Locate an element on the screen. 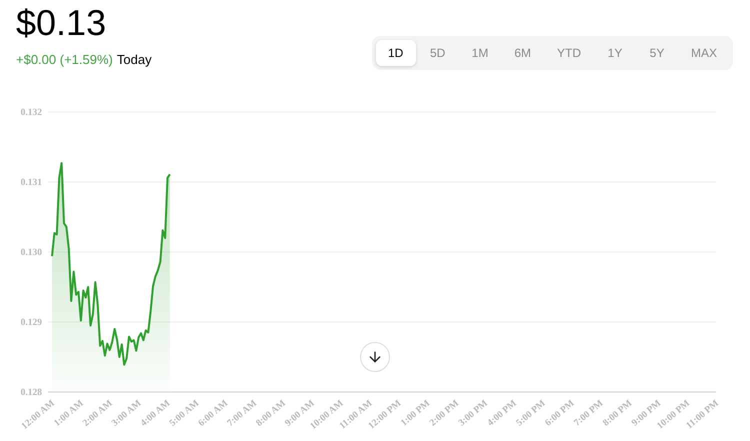 This screenshot has width=750, height=441. range-tab: YTD is located at coordinates (568, 53).